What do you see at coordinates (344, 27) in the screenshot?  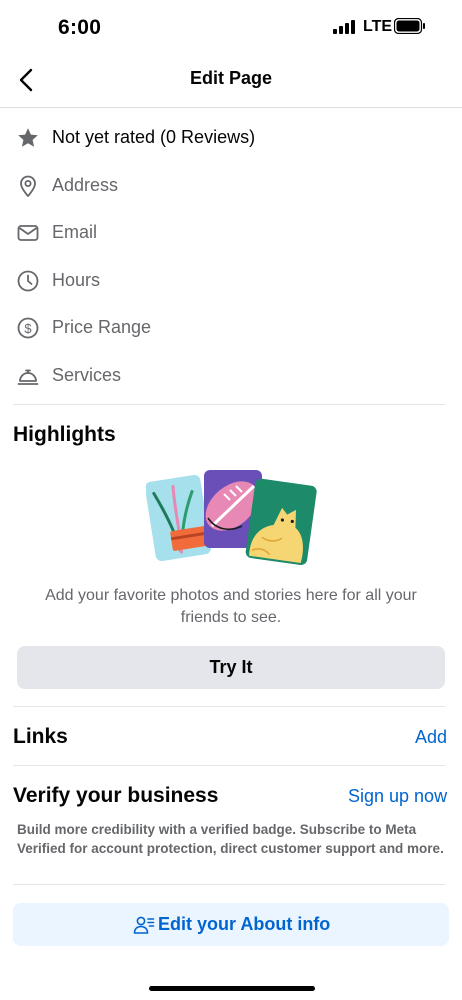 I see `cellular-signal-icon` at bounding box center [344, 27].